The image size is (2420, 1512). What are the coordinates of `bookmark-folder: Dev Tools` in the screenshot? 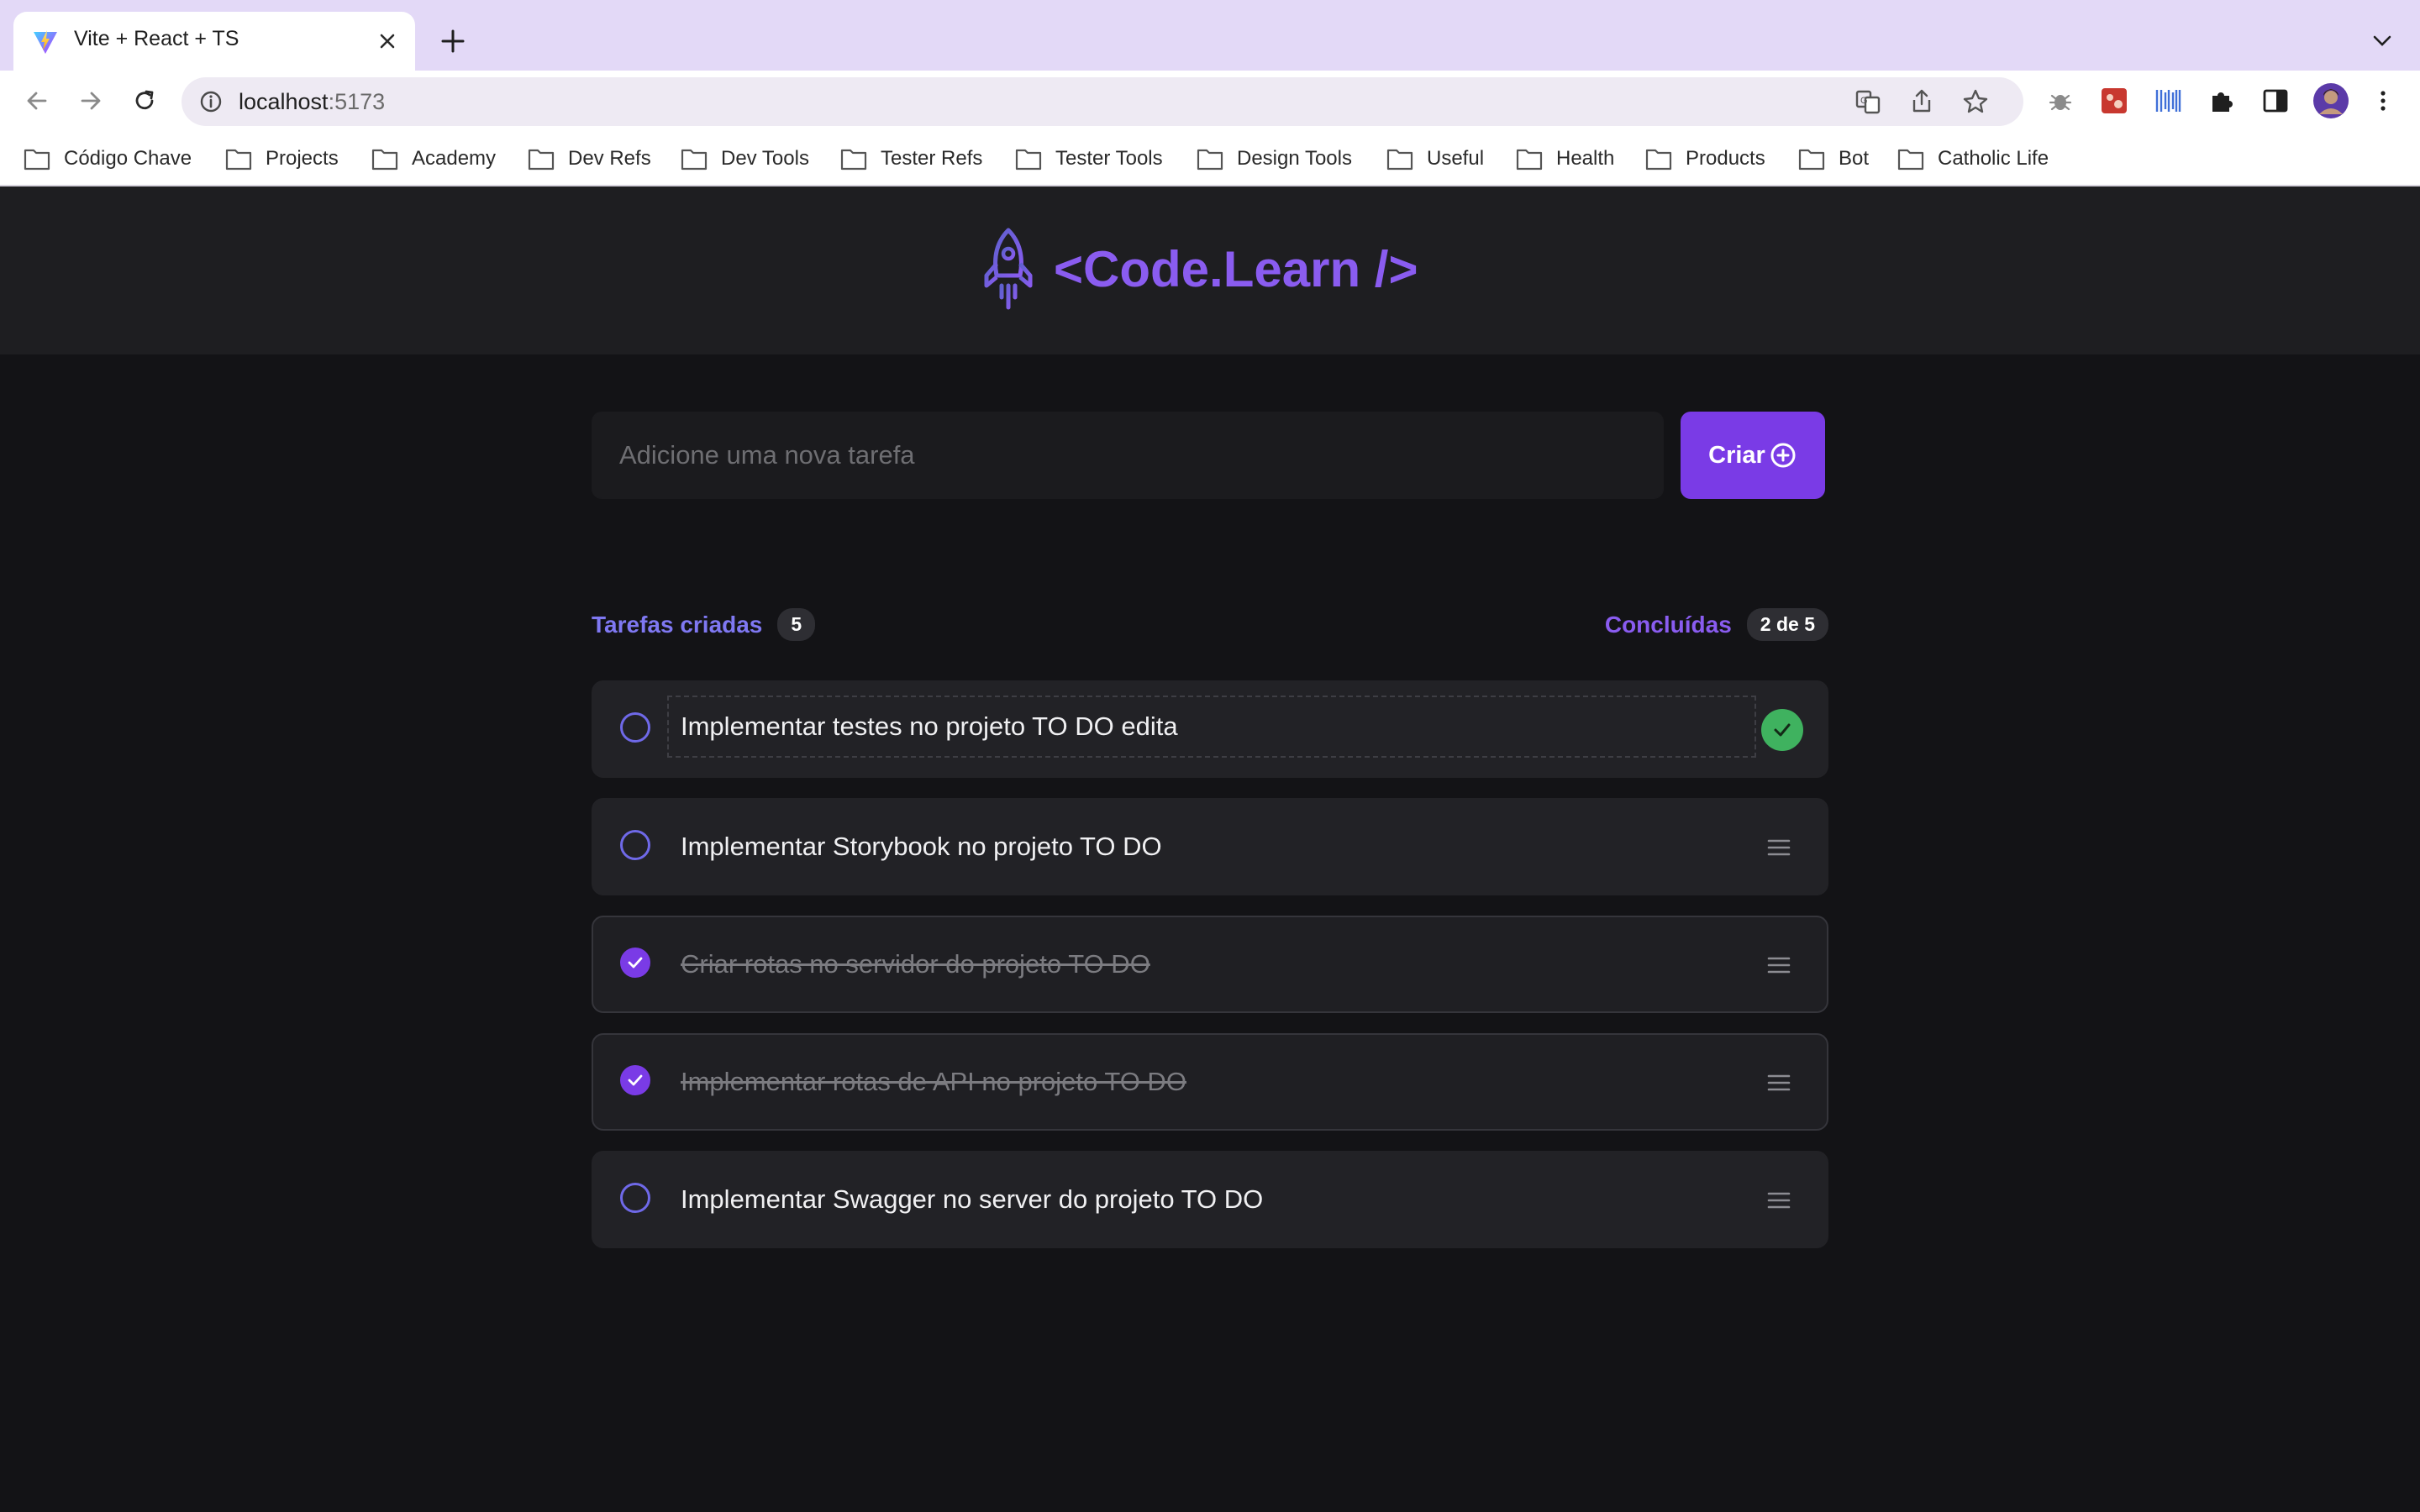 It's located at (745, 159).